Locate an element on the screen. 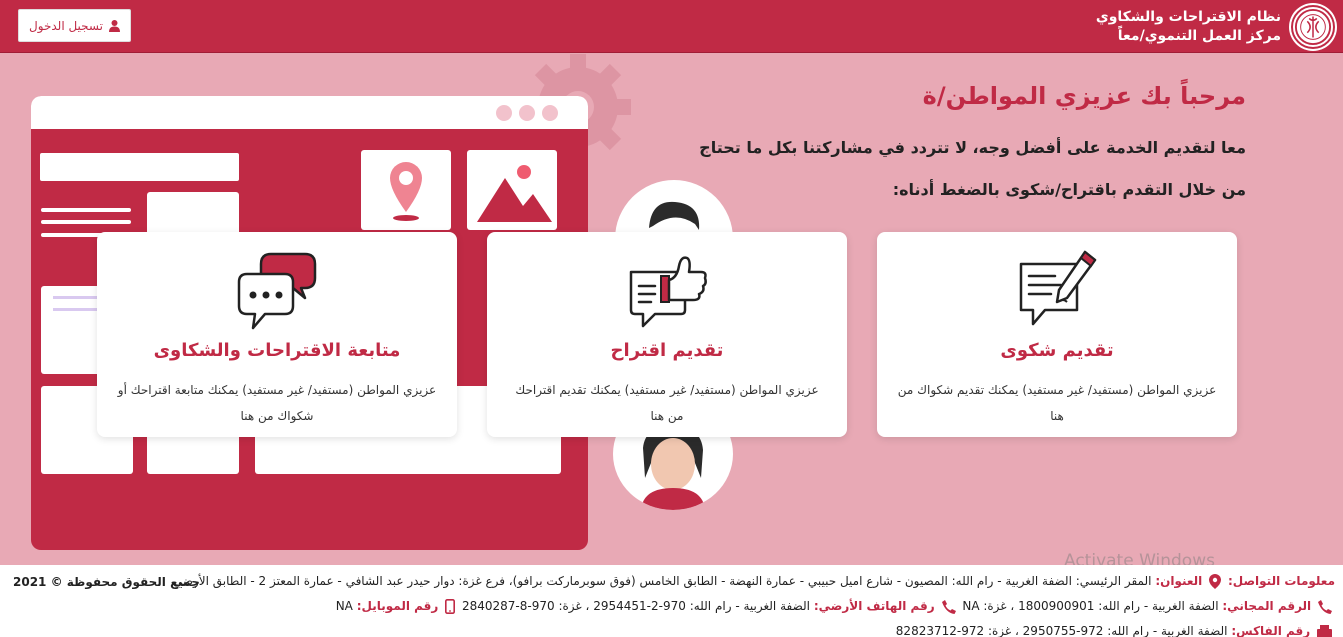 Image resolution: width=1343 pixels, height=637 pixels. tollfree-label: الرقم المجاني: is located at coordinates (1267, 606).